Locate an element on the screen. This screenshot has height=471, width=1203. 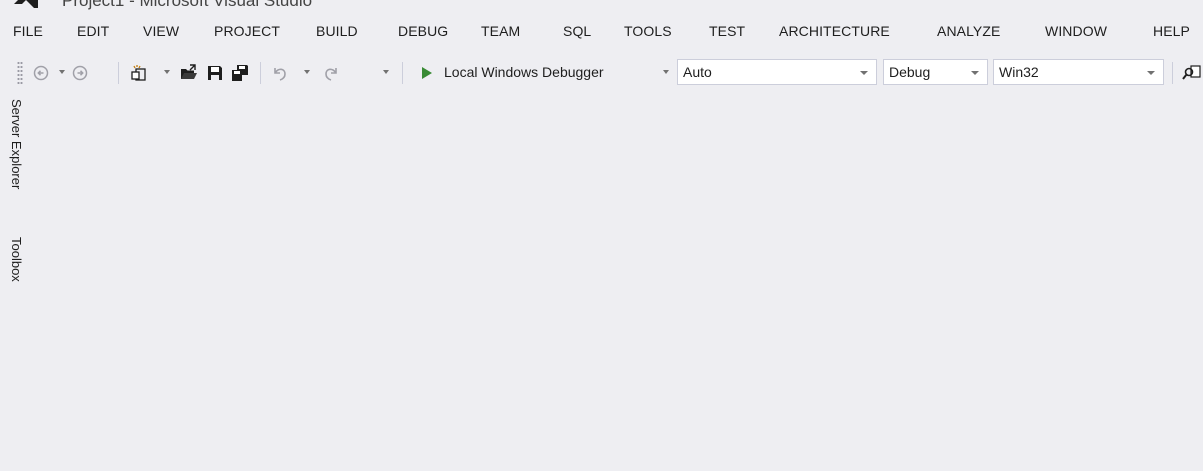
start-debugging-icon is located at coordinates (427, 73).